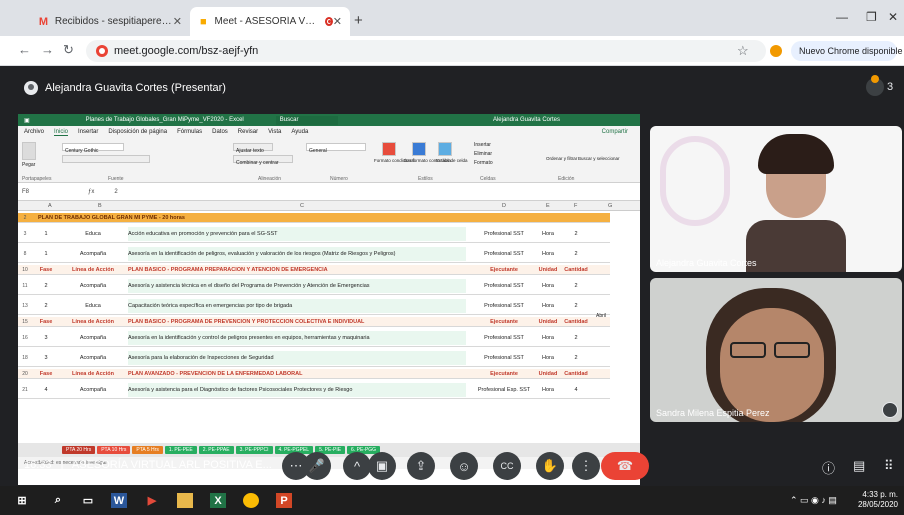  What do you see at coordinates (25, 270) in the screenshot?
I see `row-number: 10` at bounding box center [25, 270].